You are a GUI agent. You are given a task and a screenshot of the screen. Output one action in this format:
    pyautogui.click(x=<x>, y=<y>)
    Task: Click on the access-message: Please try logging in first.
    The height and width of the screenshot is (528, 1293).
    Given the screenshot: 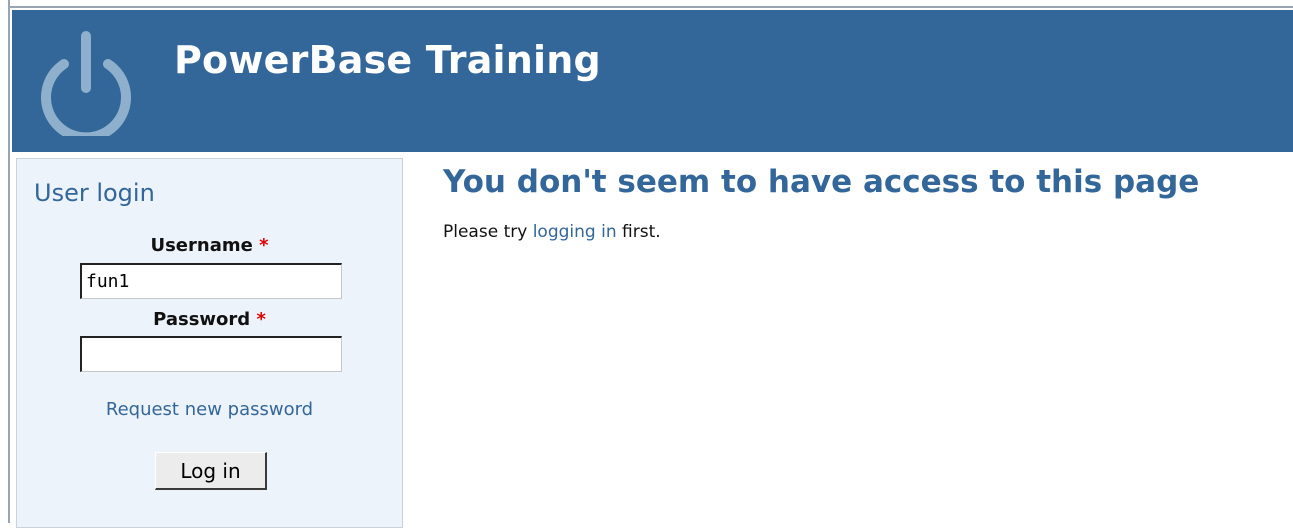 What is the action you would take?
    pyautogui.click(x=552, y=232)
    